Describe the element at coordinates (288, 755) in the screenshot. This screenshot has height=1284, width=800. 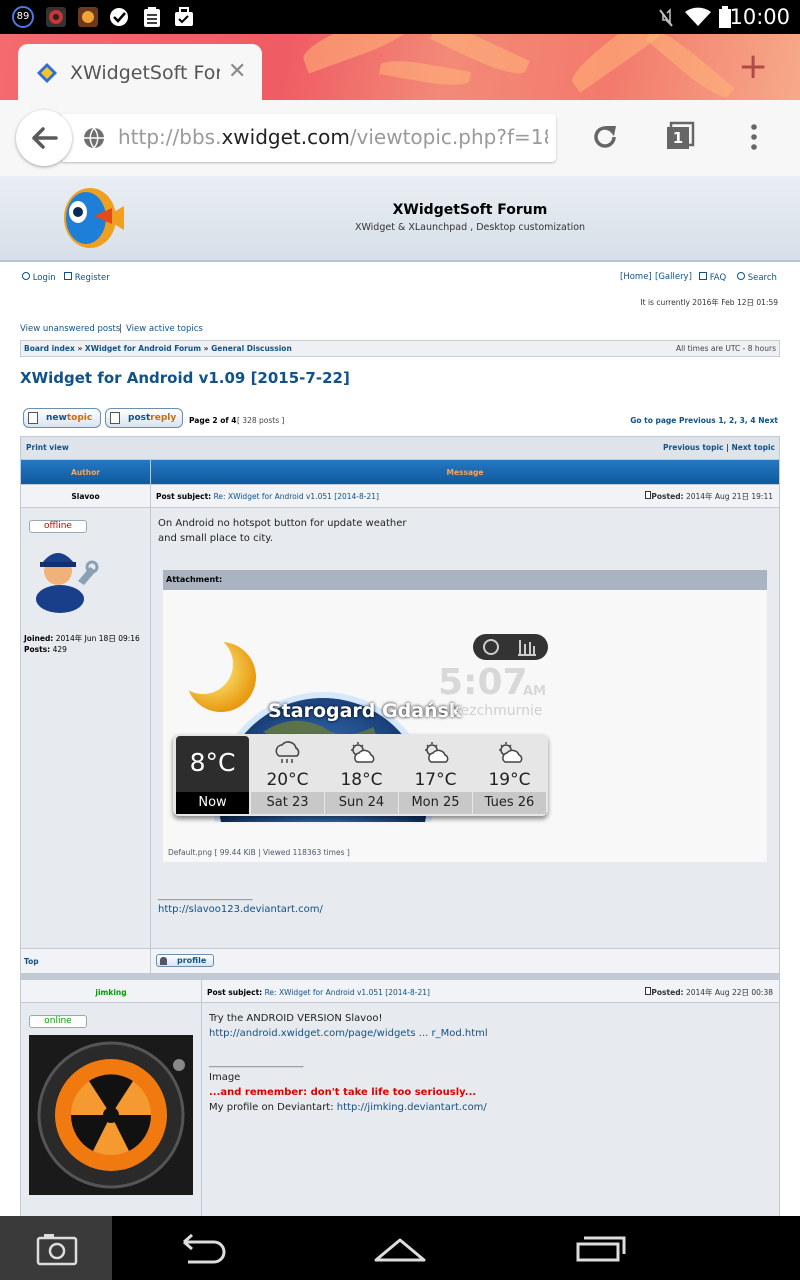
I see `cloud-rain-icon` at that location.